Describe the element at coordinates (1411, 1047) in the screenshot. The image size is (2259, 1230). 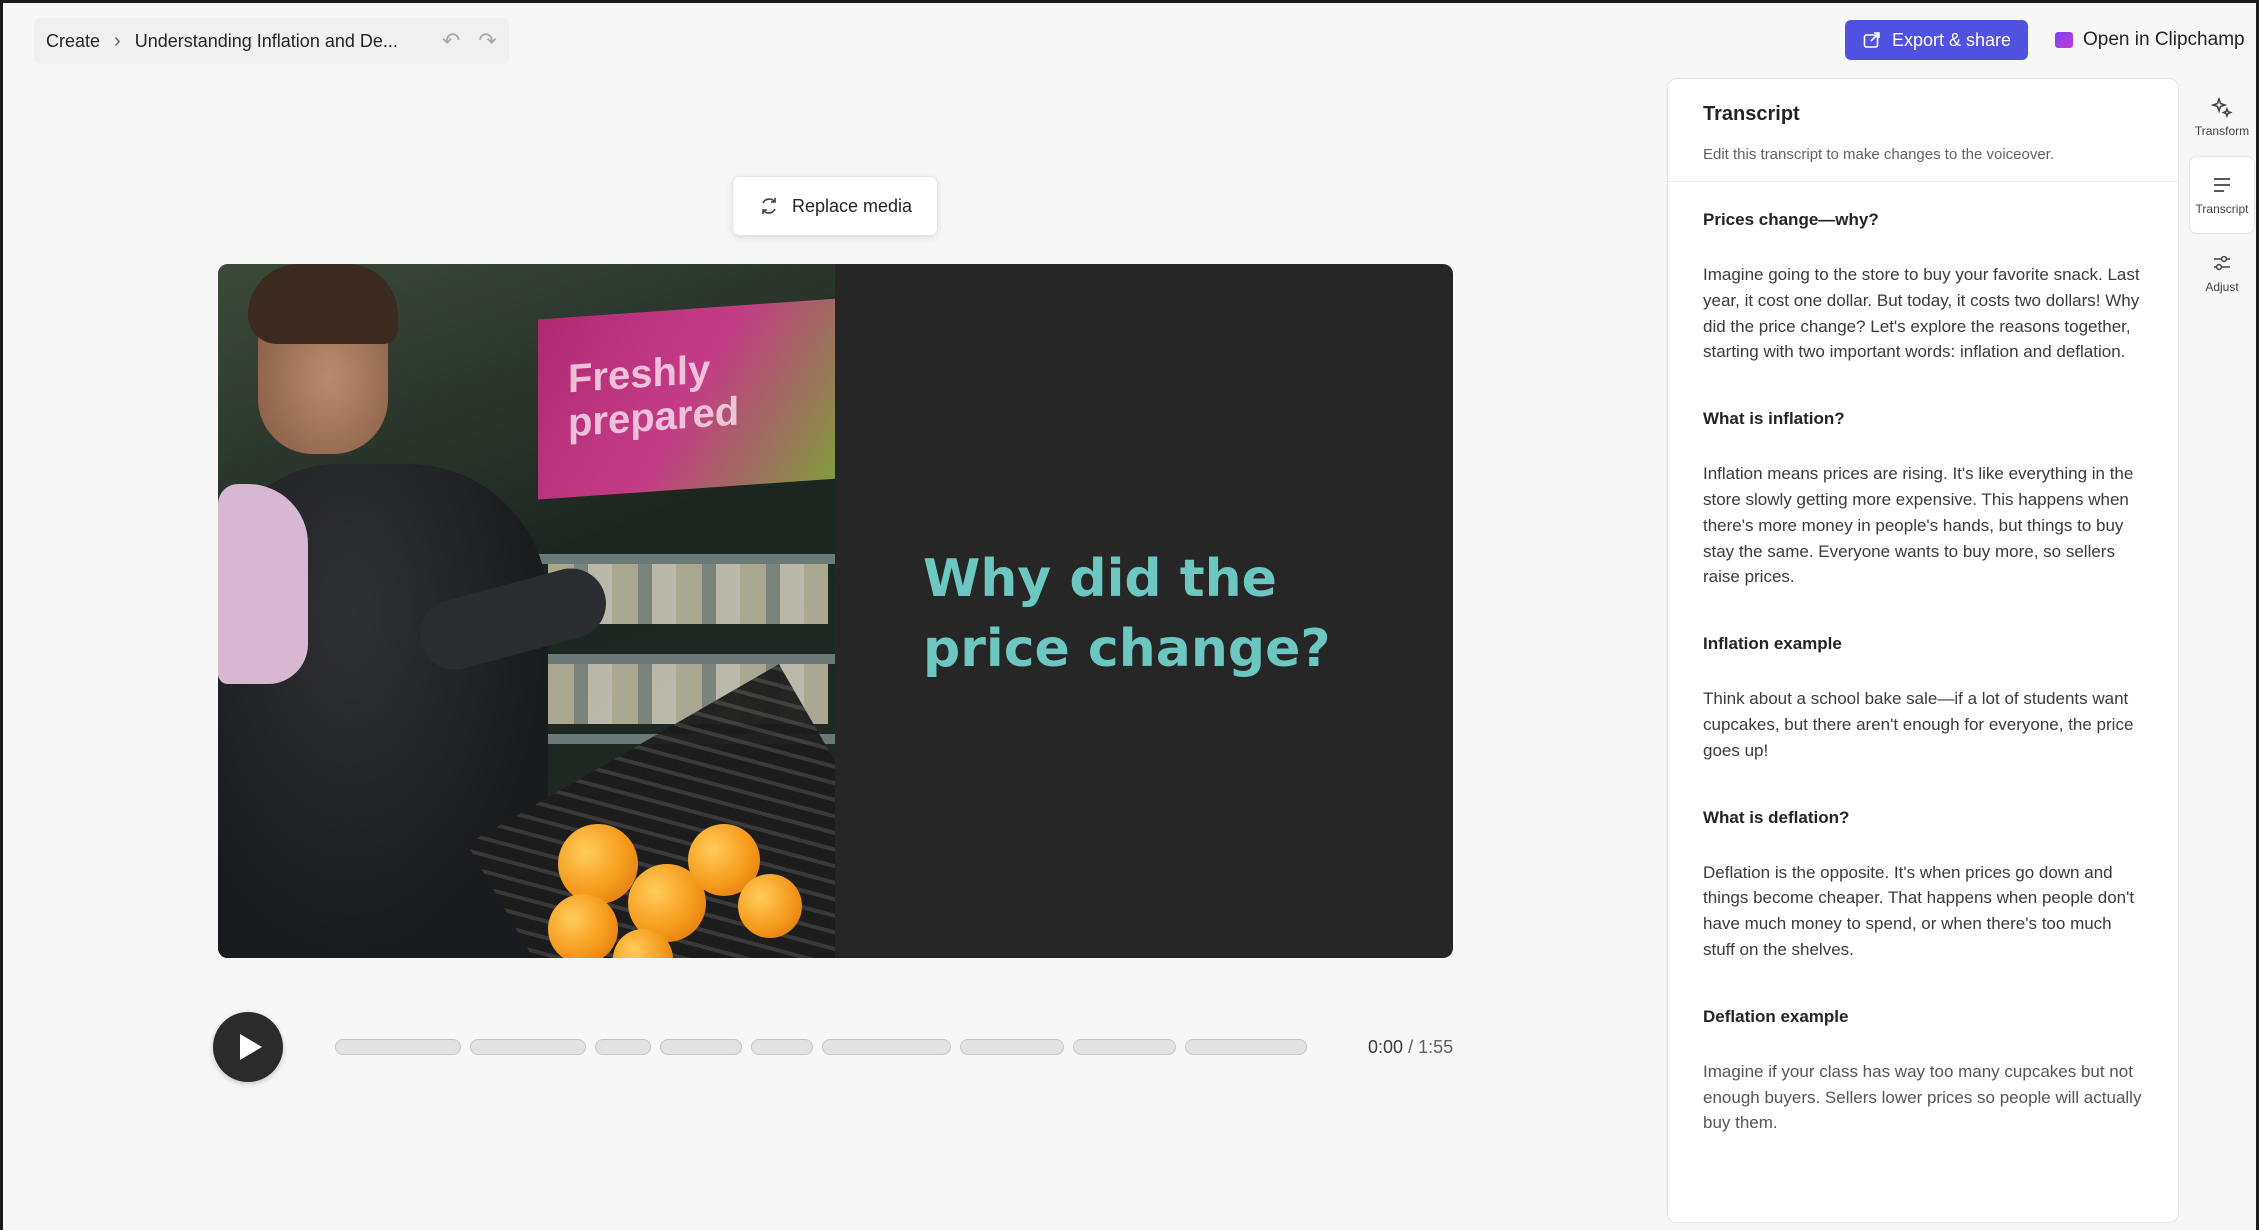
I see `time-display: 0:00 / 1:55` at that location.